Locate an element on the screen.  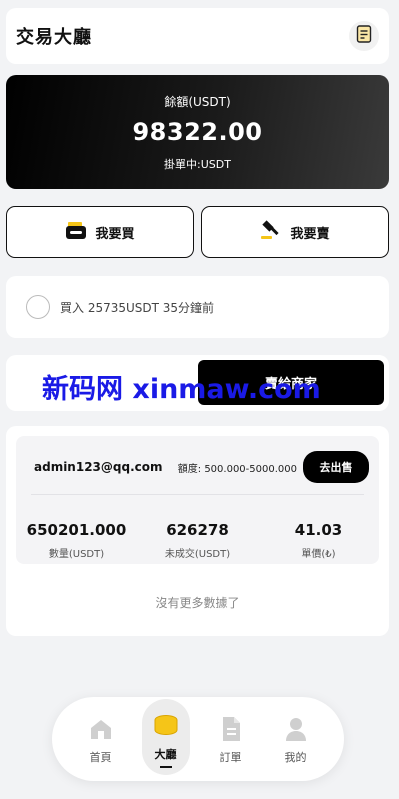
limit-label: 額度: 500.000-5000.000 is located at coordinates (237, 469).